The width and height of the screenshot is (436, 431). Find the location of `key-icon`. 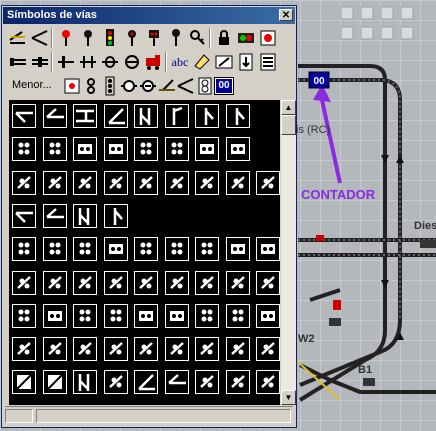

key-icon is located at coordinates (198, 38).